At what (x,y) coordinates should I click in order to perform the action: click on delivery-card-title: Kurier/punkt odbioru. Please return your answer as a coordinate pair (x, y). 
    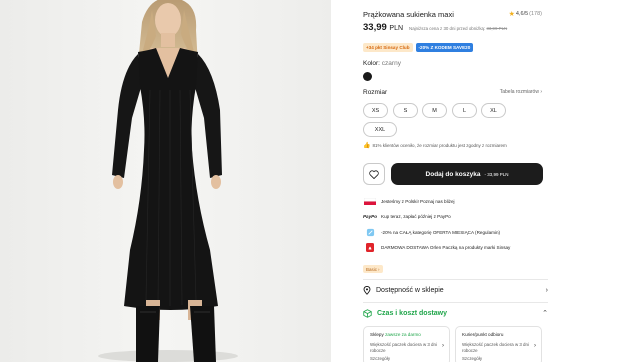
    Looking at the image, I should click on (498, 334).